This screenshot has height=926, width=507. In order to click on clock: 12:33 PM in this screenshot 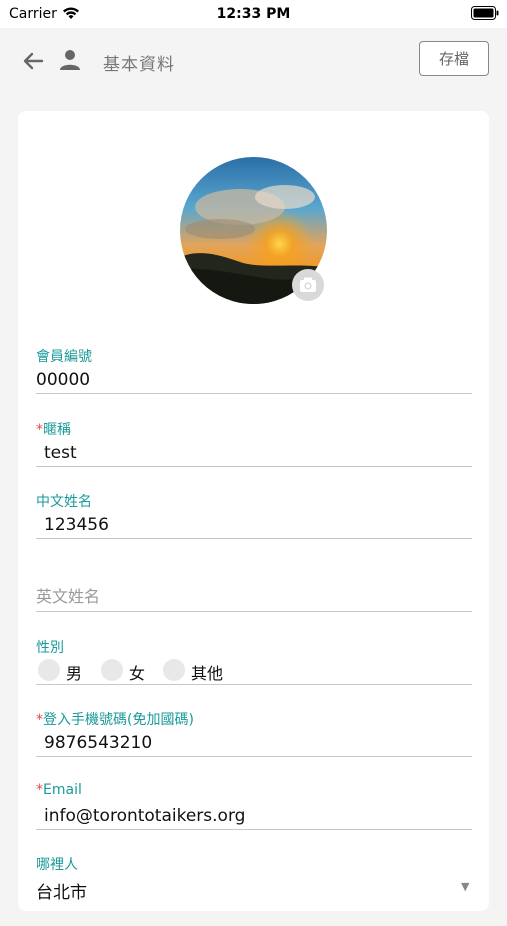, I will do `click(253, 14)`.